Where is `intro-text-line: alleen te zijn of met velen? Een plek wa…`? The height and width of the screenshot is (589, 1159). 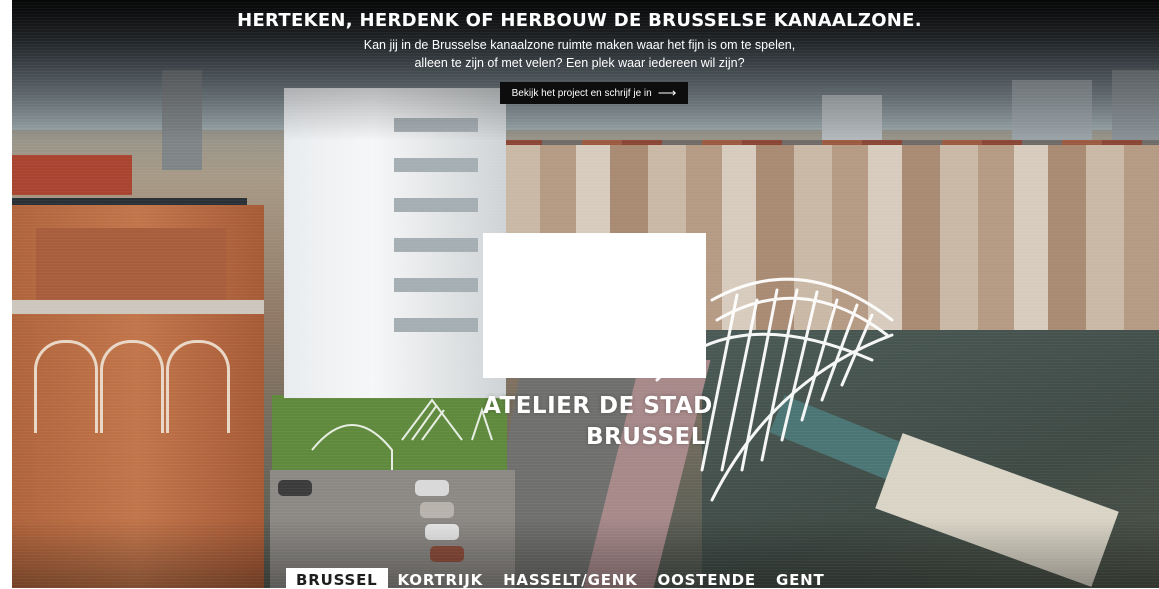
intro-text-line: alleen te zijn of met velen? Een plek wa… is located at coordinates (579, 63).